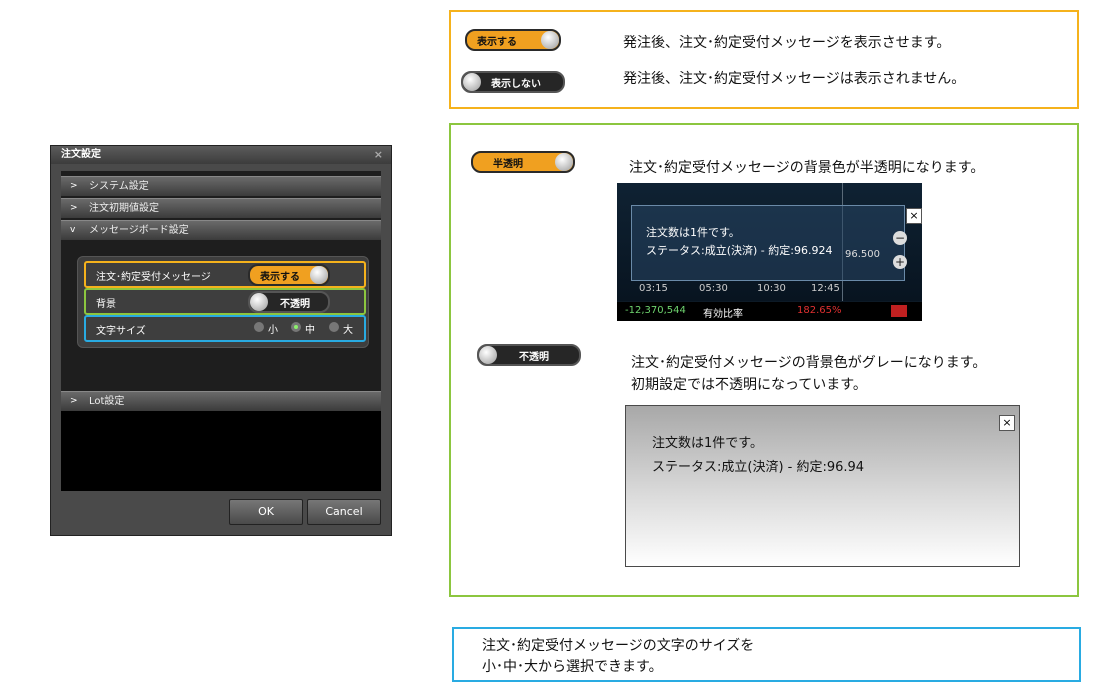 This screenshot has height=692, width=1102. Describe the element at coordinates (900, 262) in the screenshot. I see `zoom-in-icon: +` at that location.